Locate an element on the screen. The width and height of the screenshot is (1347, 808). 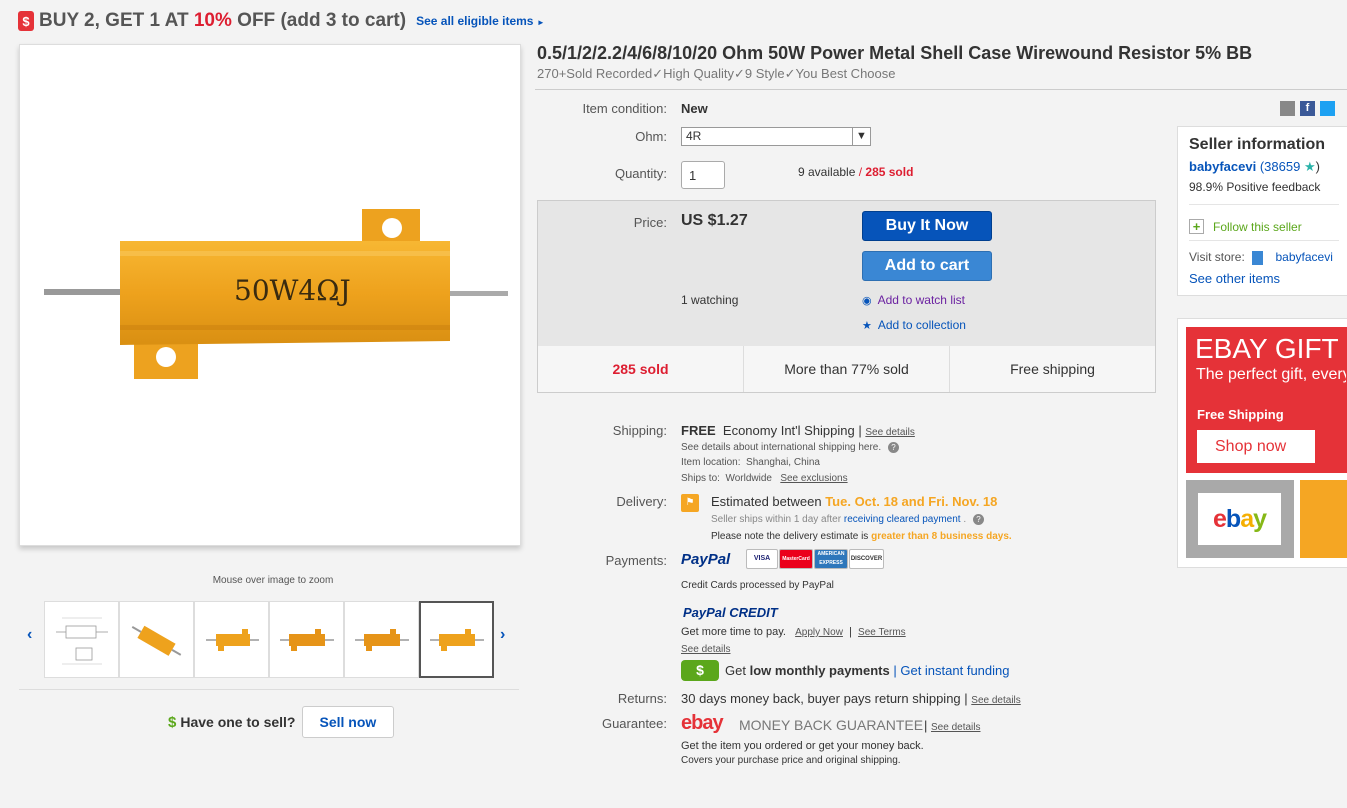
price-value: US $1.27 is located at coordinates (714, 220).